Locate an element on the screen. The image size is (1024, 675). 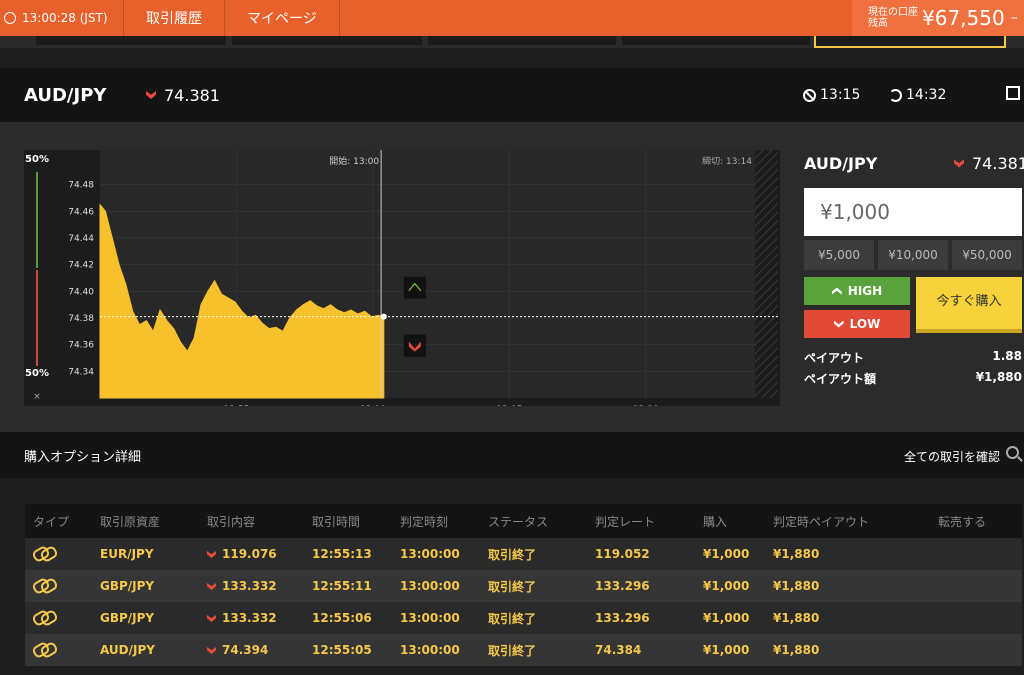
view-all-trades-link: 全ての取引を確認 is located at coordinates (952, 456).